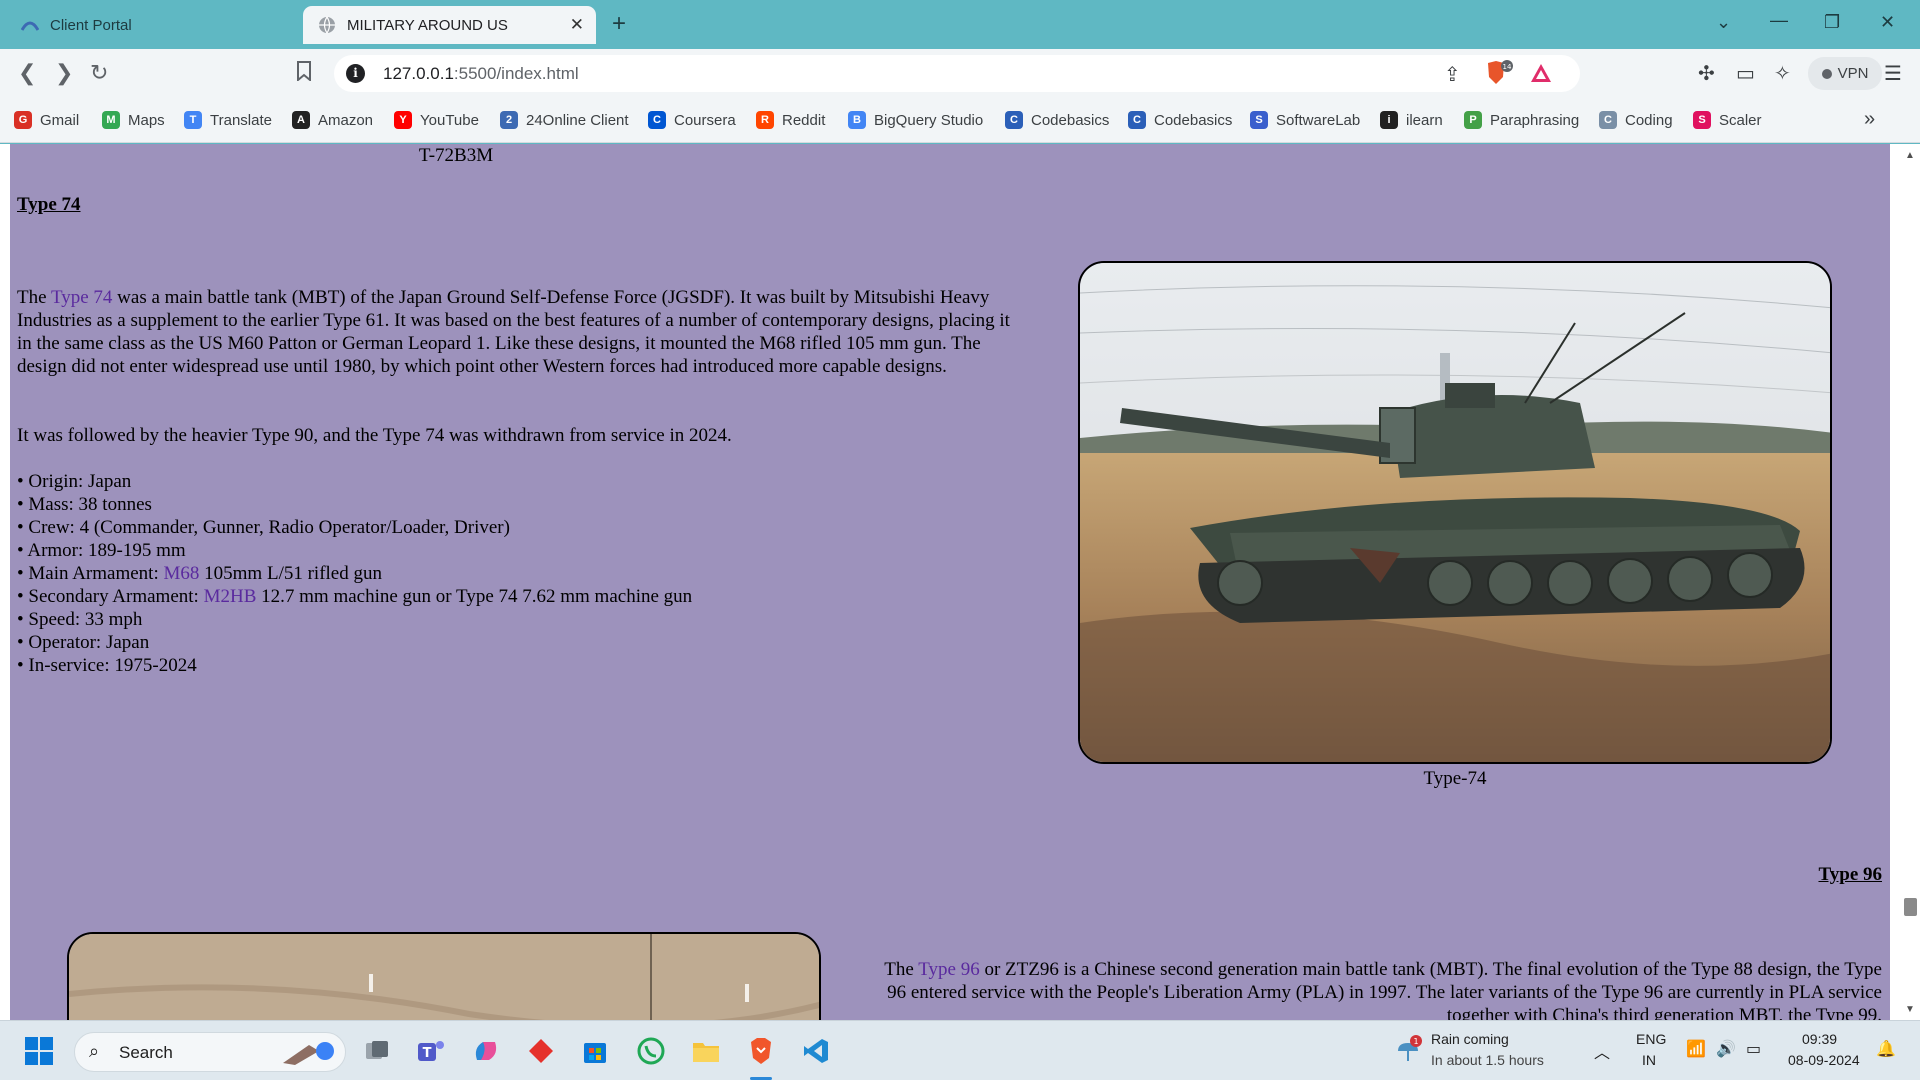  I want to click on bookmark-coursera: C Coursera, so click(692, 120).